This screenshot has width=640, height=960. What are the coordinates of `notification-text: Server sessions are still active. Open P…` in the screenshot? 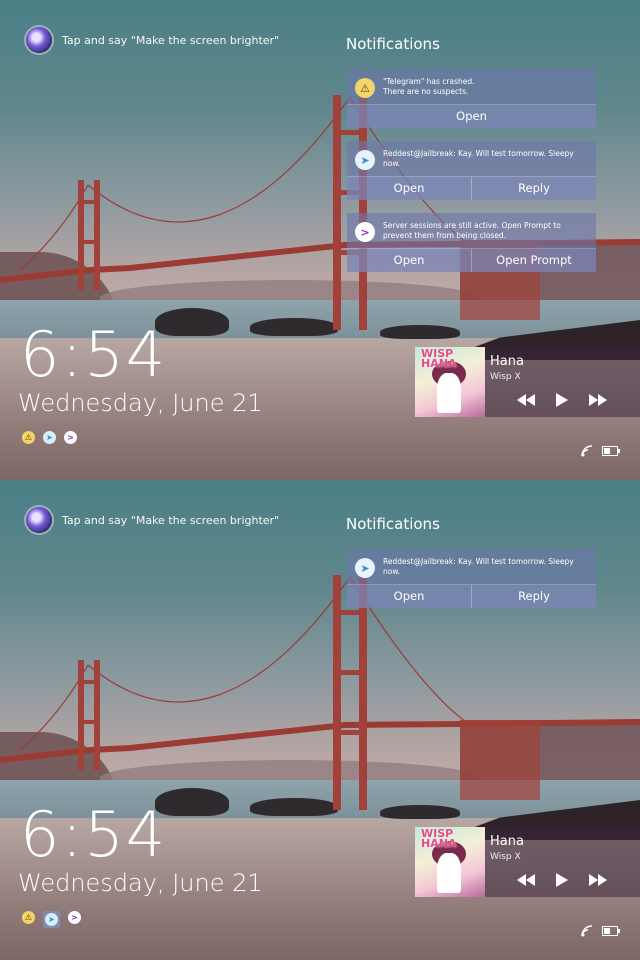 It's located at (472, 230).